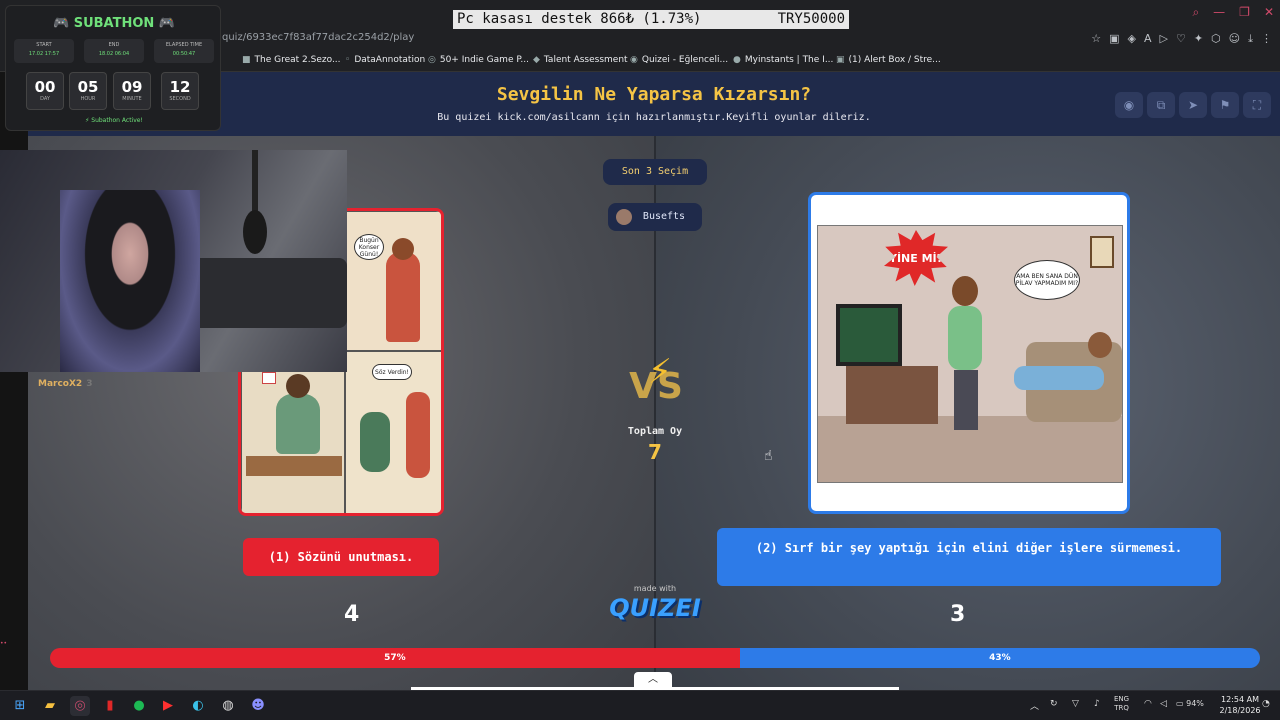 The width and height of the screenshot is (1280, 720). I want to click on folder-icon: ▰, so click(50, 706).